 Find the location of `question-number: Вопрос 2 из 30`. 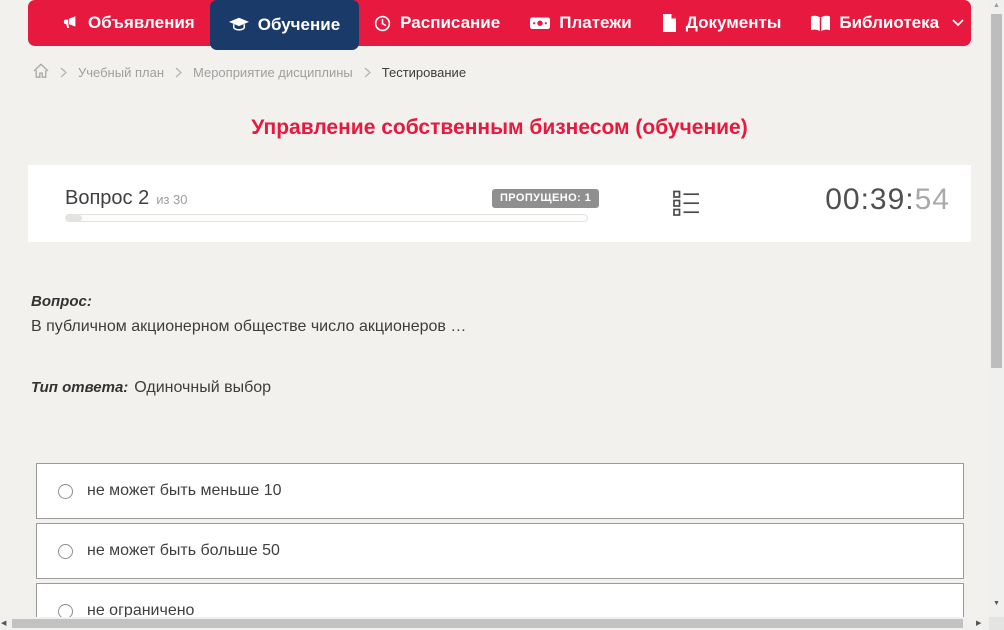

question-number: Вопрос 2 из 30 is located at coordinates (126, 198).